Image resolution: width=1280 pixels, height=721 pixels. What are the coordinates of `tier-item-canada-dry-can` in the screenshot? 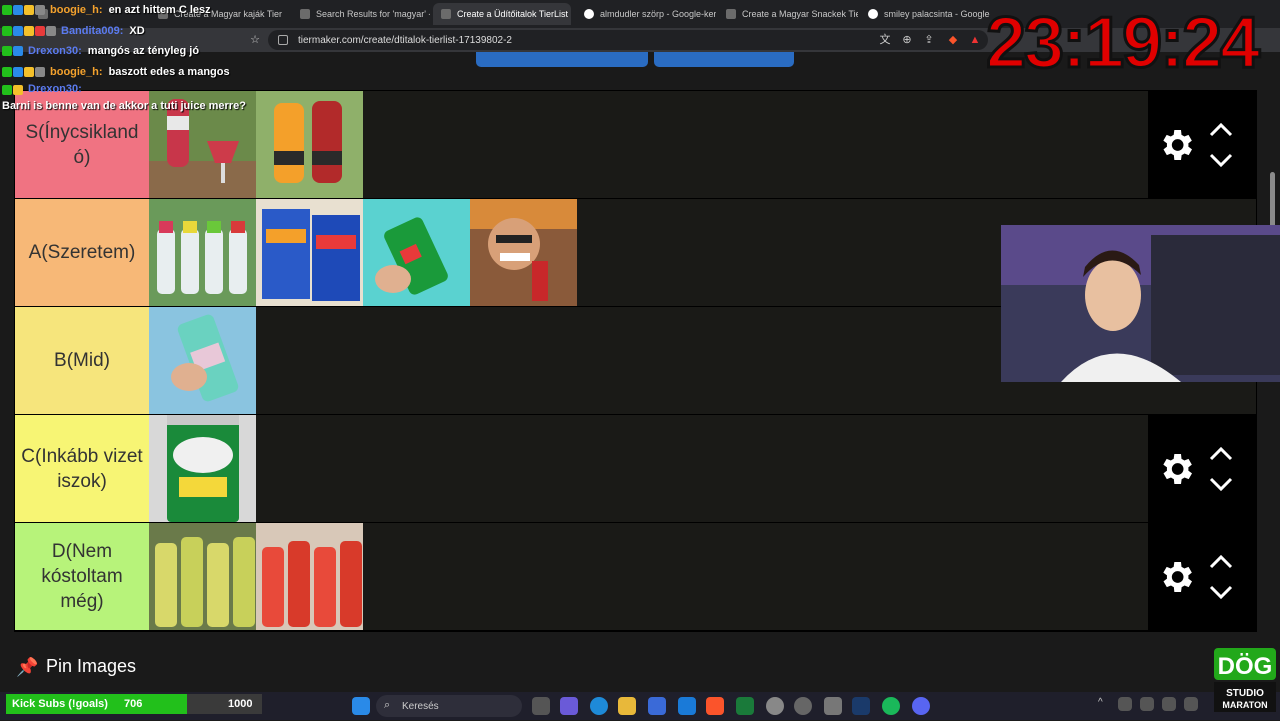 It's located at (202, 468).